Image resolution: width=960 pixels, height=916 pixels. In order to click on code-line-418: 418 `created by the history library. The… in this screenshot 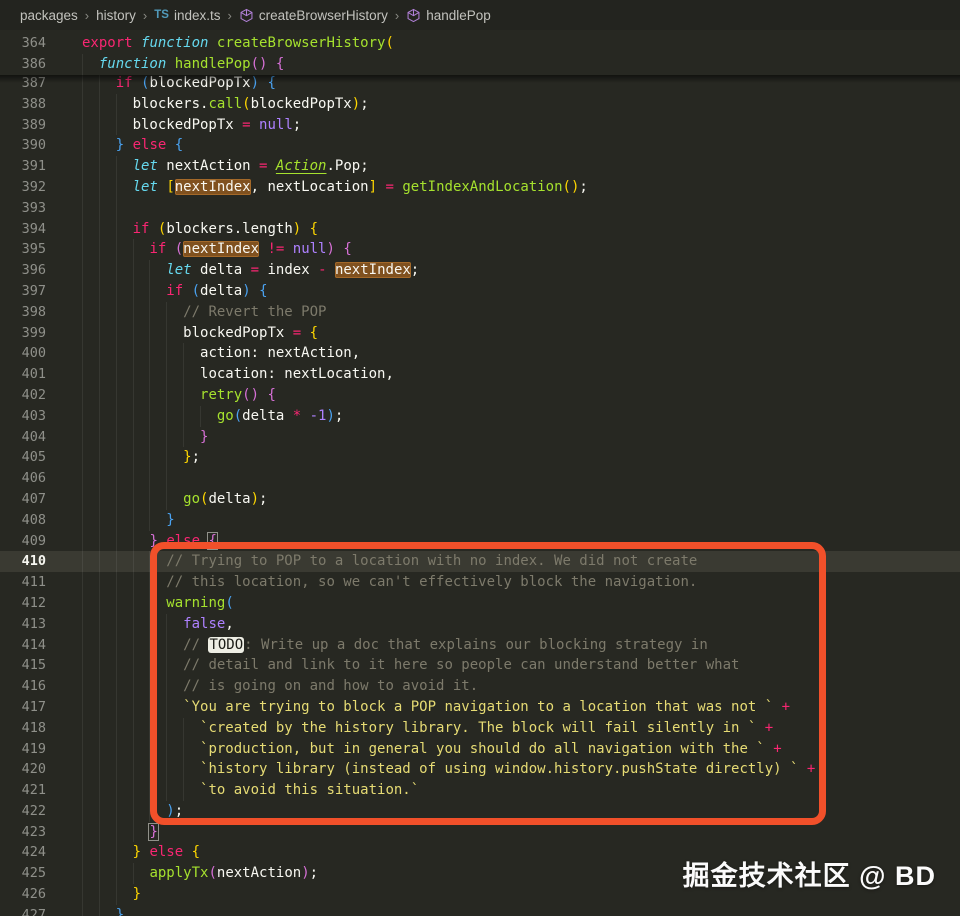, I will do `click(480, 728)`.